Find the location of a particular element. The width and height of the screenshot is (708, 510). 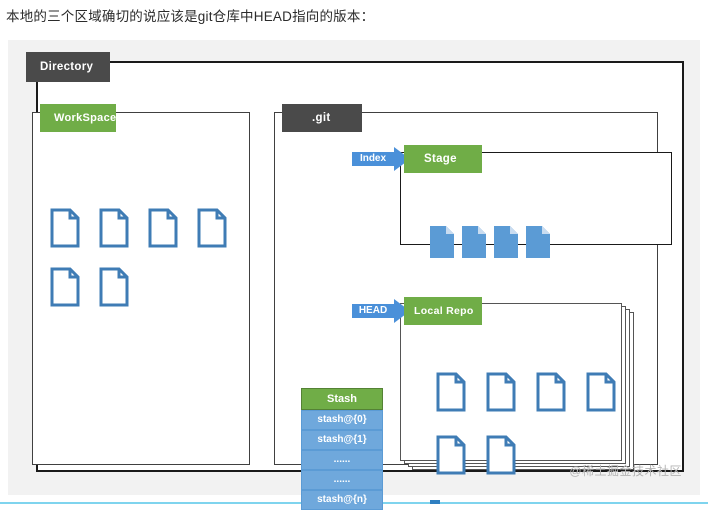

stage-files-row is located at coordinates (494, 242).